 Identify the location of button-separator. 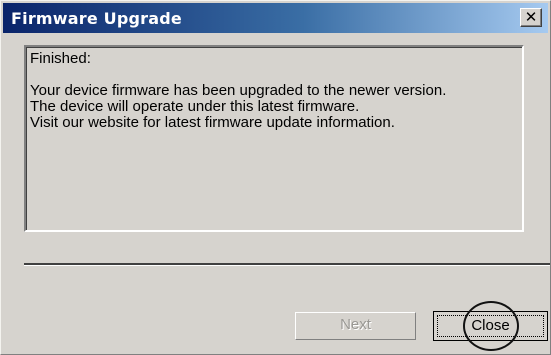
(287, 264).